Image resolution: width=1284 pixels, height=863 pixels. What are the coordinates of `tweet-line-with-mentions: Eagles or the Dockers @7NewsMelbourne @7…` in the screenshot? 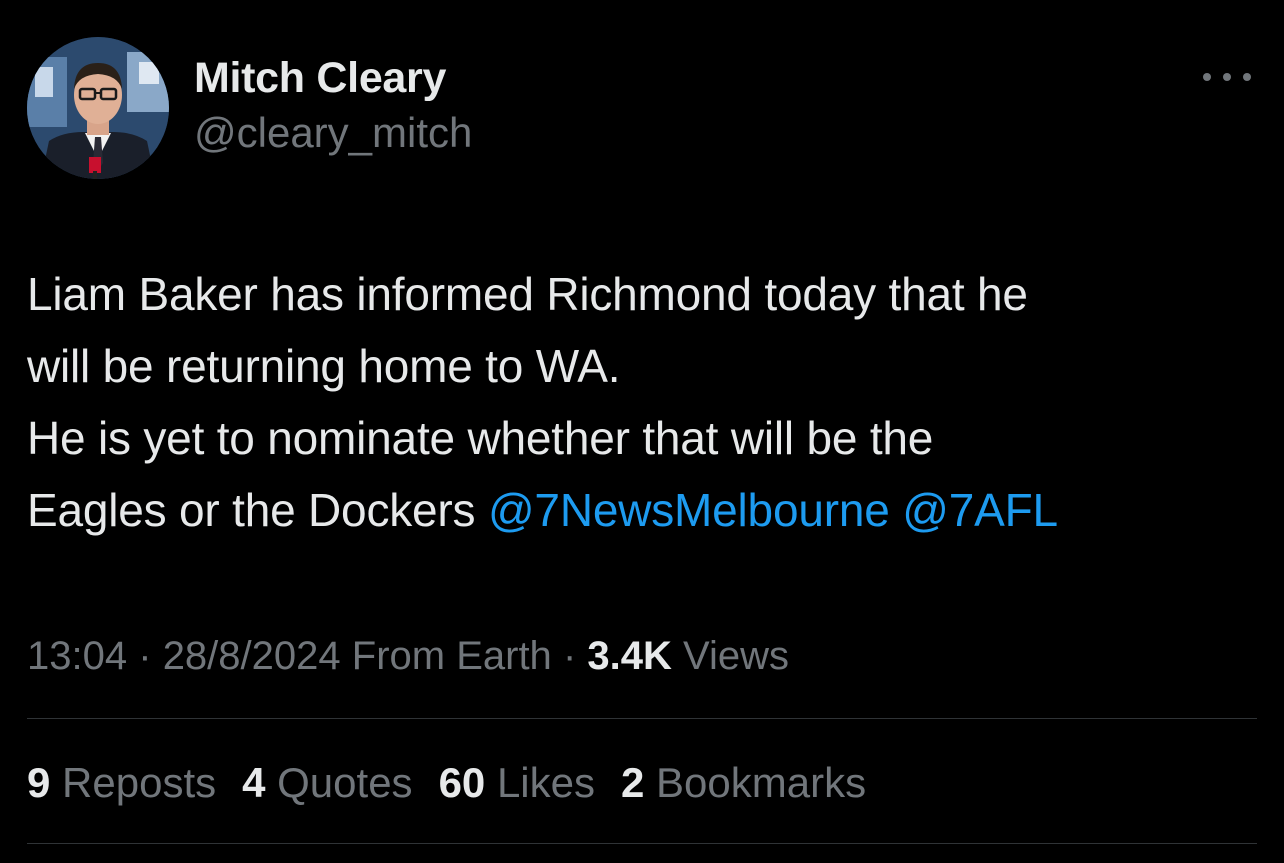 It's located at (642, 510).